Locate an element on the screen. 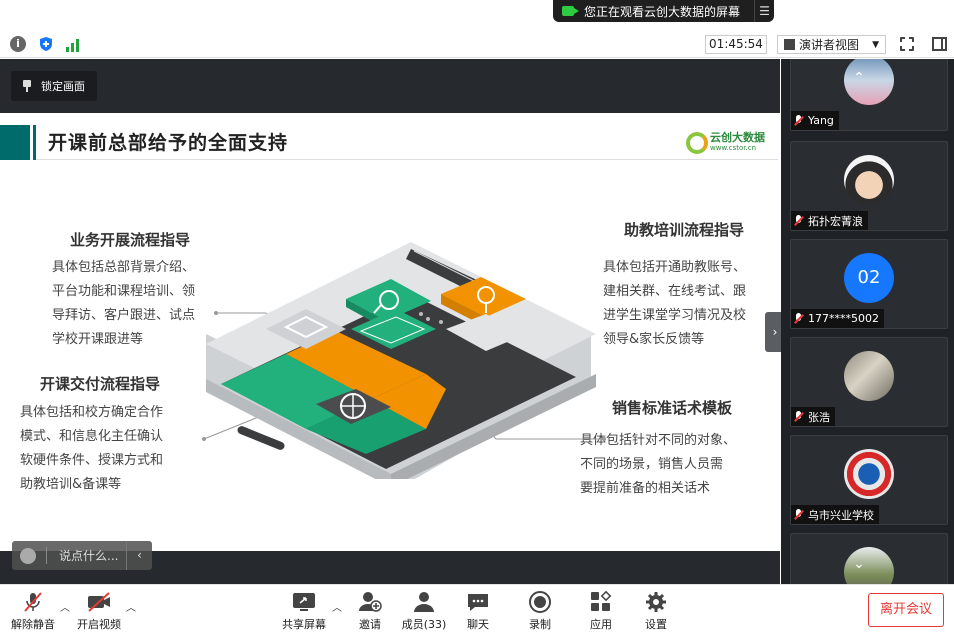 The width and height of the screenshot is (954, 635). info-icon: i is located at coordinates (18, 44).